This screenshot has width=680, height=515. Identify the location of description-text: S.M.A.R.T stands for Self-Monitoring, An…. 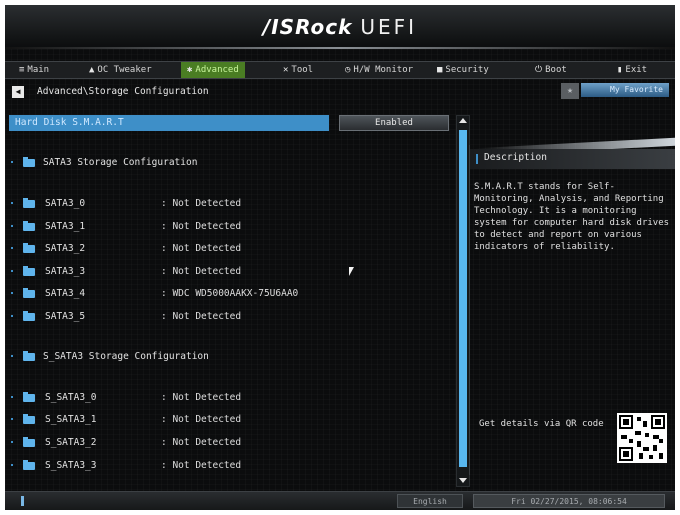
(572, 217).